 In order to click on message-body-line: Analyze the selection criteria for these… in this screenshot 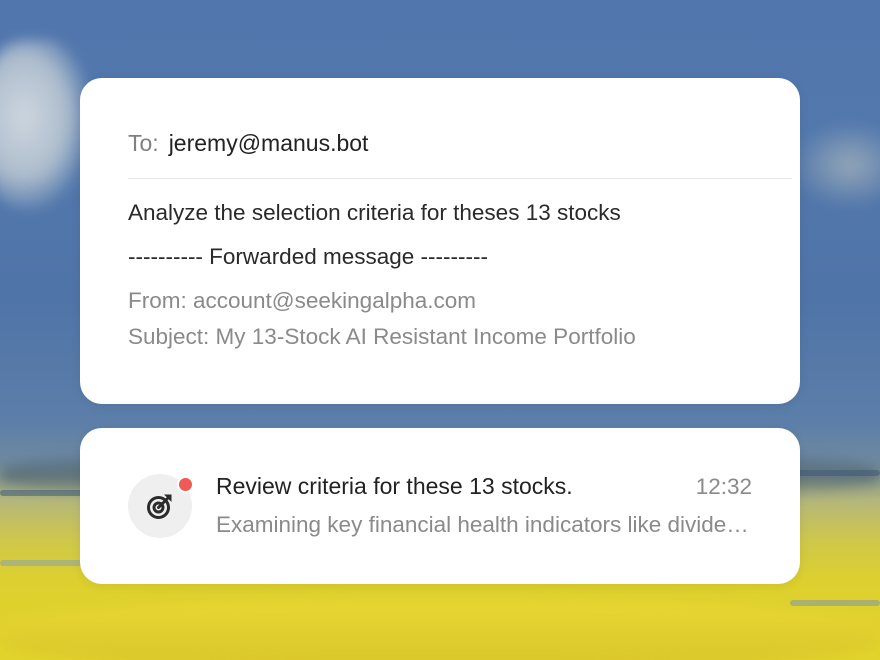, I will do `click(374, 212)`.